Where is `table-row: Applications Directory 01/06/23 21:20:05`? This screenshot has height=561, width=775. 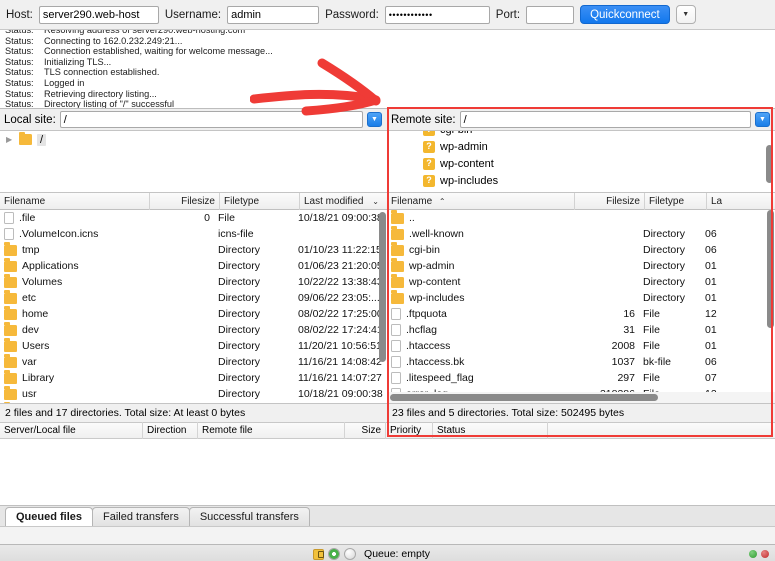 table-row: Applications Directory 01/06/23 21:20:05 is located at coordinates (193, 266).